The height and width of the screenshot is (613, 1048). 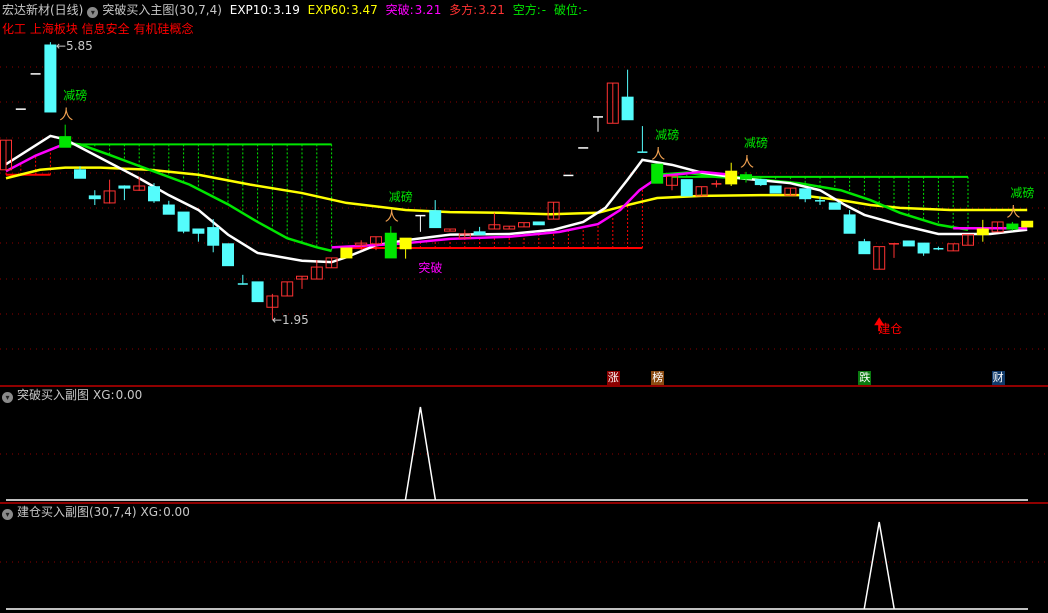 I want to click on powei-value: -, so click(x=585, y=10).